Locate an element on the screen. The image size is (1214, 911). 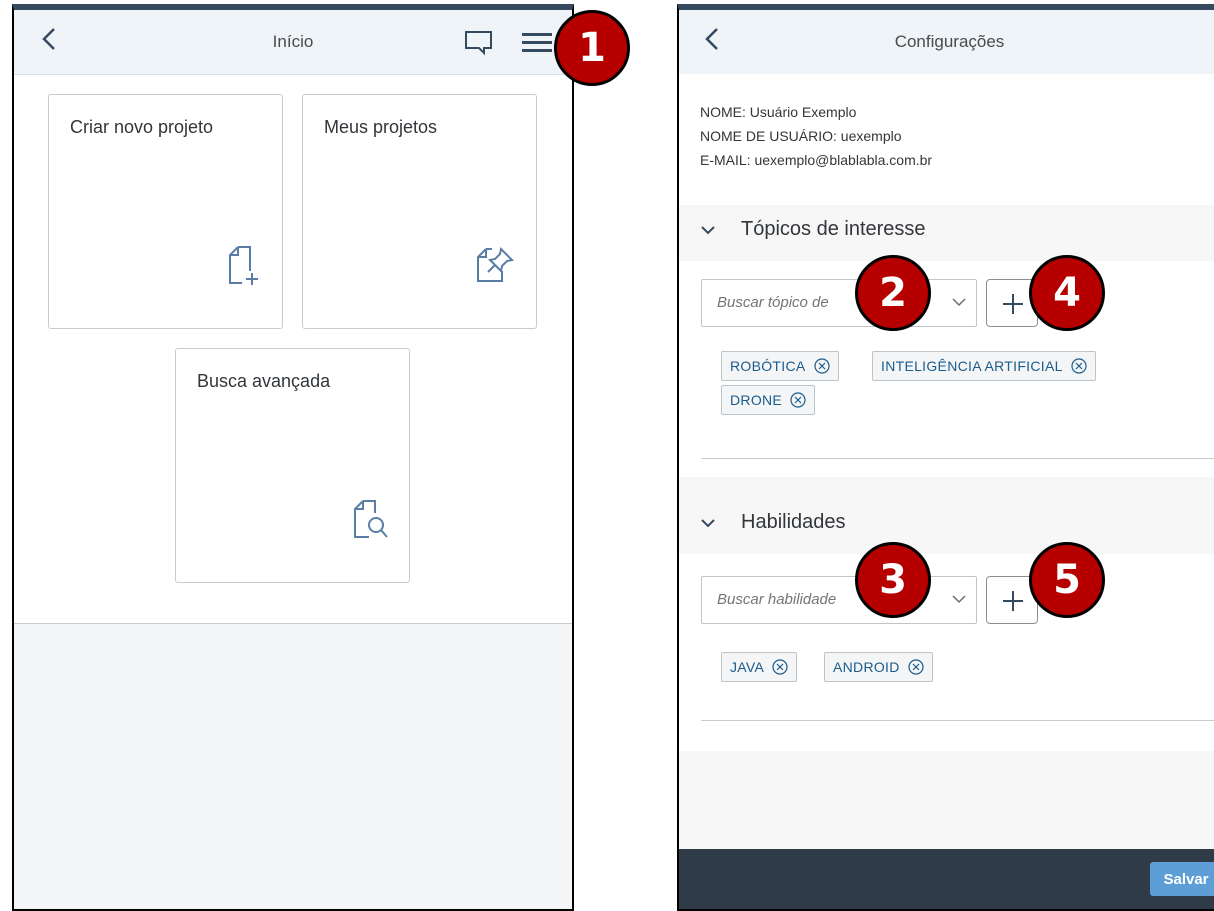
tile-advanced-search: Busca avançada is located at coordinates (292, 465).